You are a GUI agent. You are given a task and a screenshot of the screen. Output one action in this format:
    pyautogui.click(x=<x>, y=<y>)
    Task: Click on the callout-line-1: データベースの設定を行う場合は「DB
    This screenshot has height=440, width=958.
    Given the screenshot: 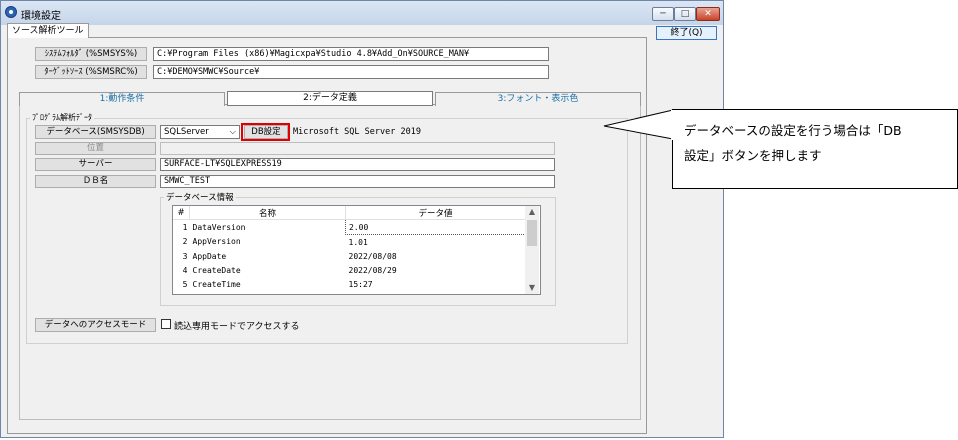 What is the action you would take?
    pyautogui.click(x=793, y=130)
    